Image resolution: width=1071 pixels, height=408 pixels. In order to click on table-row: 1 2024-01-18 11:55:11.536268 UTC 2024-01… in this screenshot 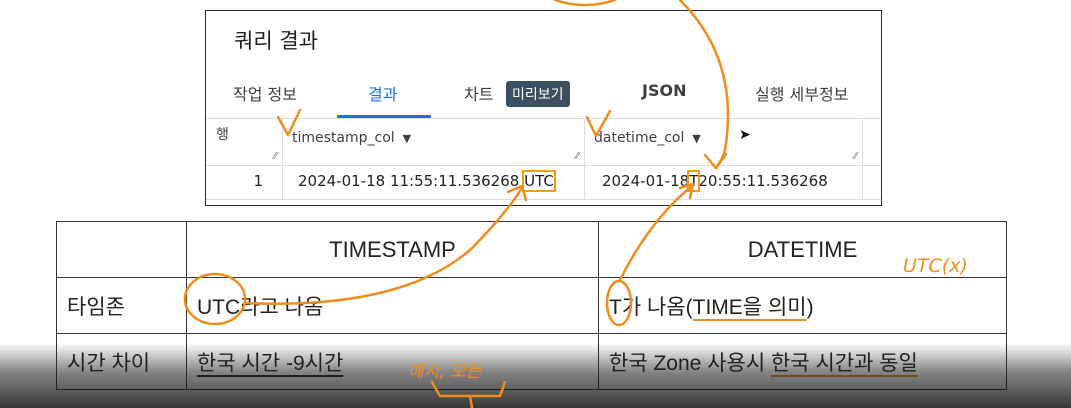, I will do `click(543, 182)`.